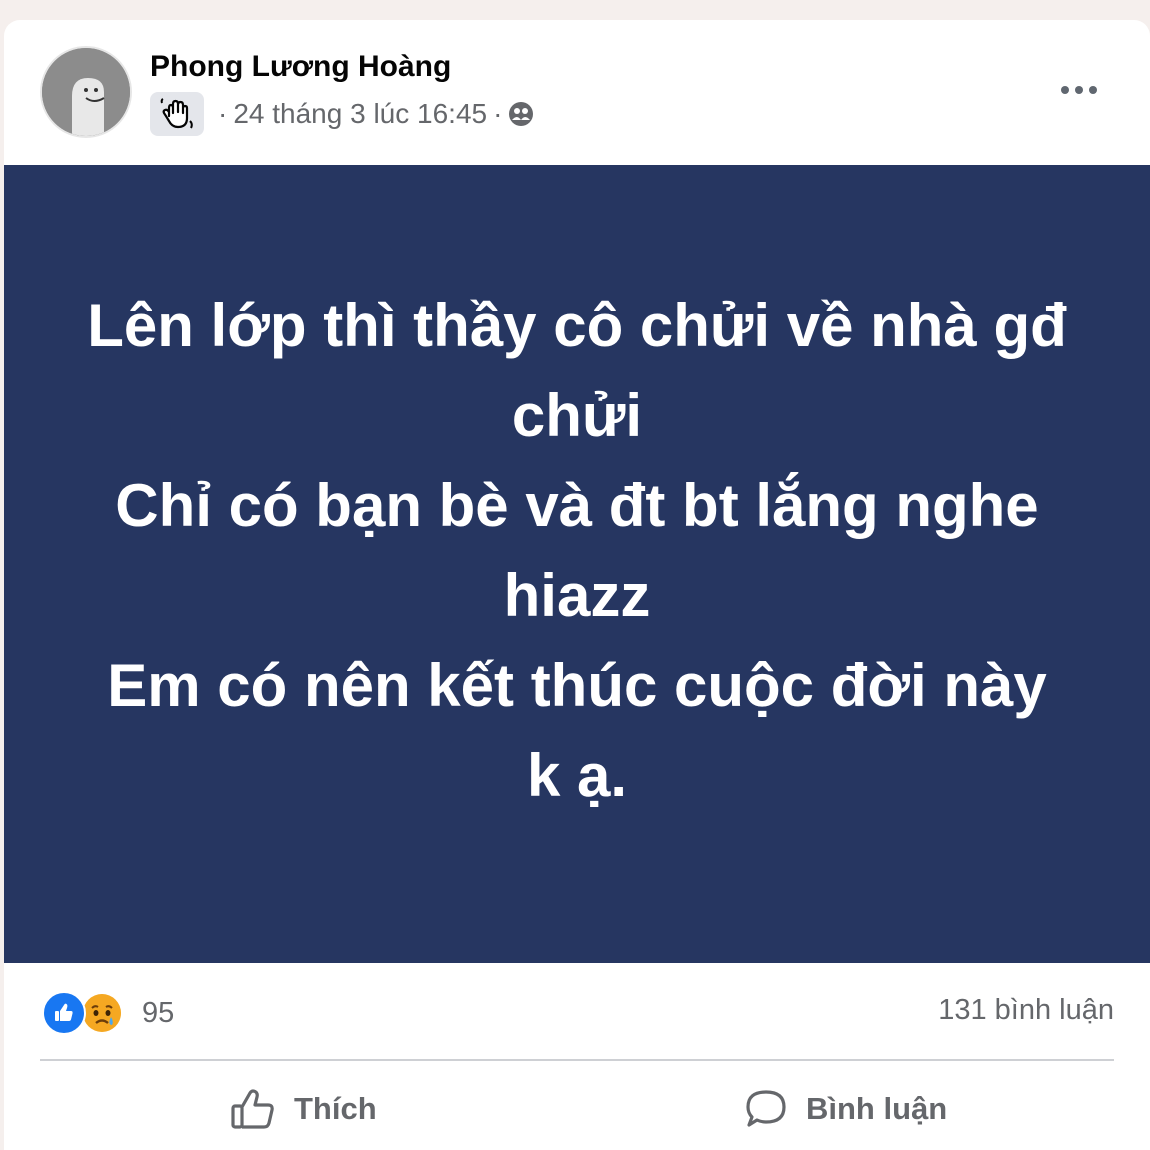 The image size is (1150, 1150). Describe the element at coordinates (252, 1109) in the screenshot. I see `thumbs-up-icon` at that location.